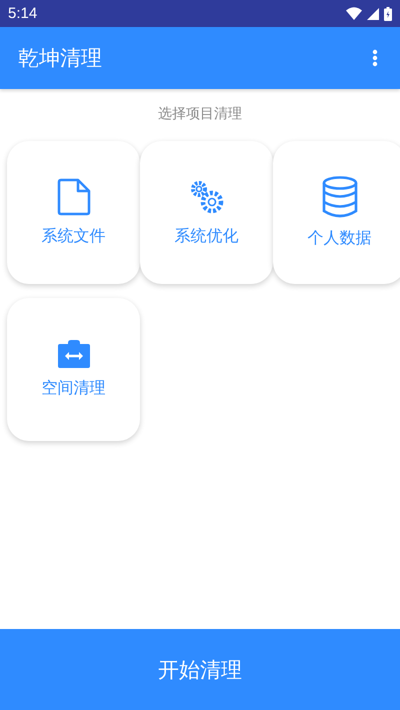  Describe the element at coordinates (74, 197) in the screenshot. I see `file-icon` at that location.